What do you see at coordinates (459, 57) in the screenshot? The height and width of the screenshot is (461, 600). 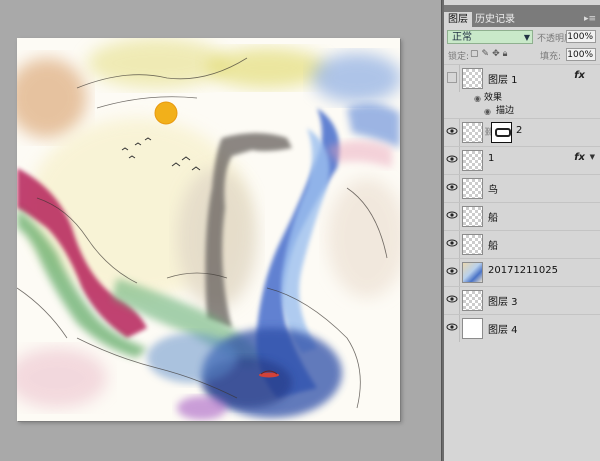 I see `lock-label: 锁定:` at bounding box center [459, 57].